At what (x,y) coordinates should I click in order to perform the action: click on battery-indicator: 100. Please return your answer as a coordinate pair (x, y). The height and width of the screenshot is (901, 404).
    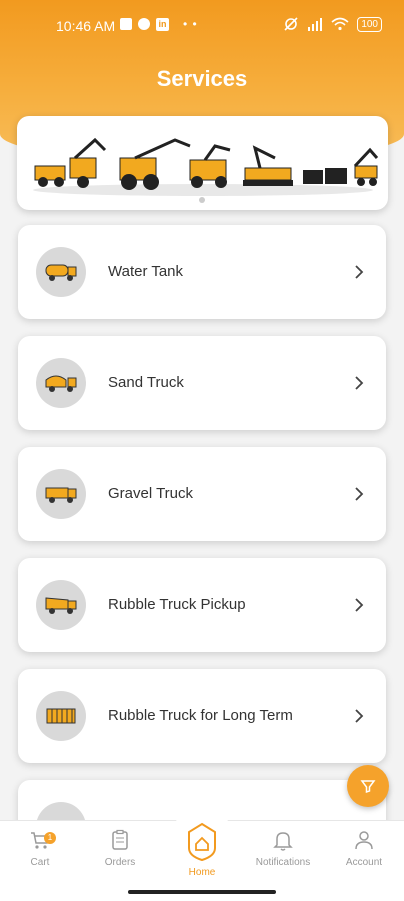
    Looking at the image, I should click on (369, 24).